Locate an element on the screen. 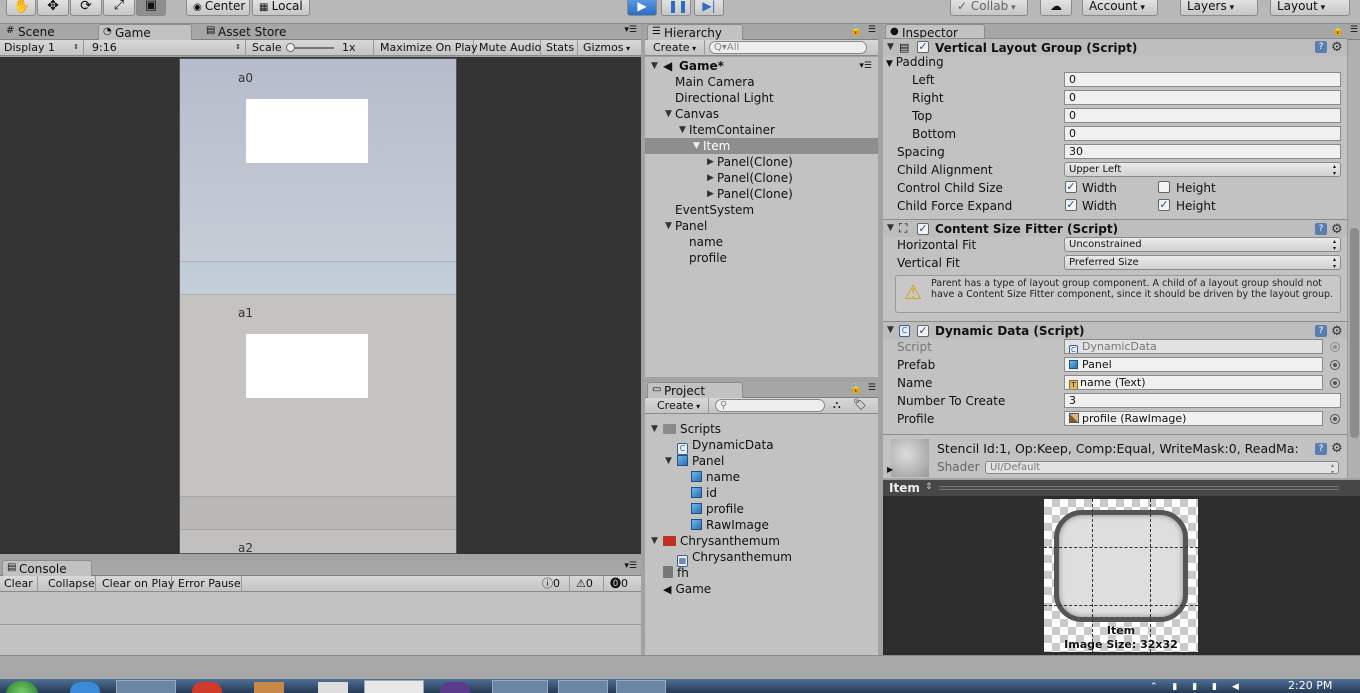  scrollbar-thumb is located at coordinates (1354, 333).